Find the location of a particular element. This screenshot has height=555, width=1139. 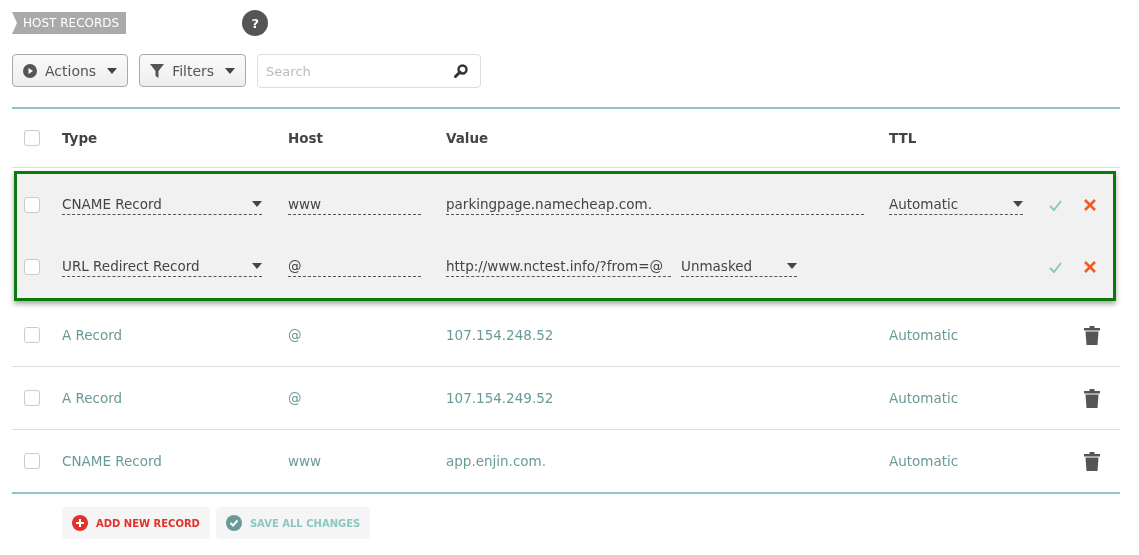

plus-icon is located at coordinates (80, 523).